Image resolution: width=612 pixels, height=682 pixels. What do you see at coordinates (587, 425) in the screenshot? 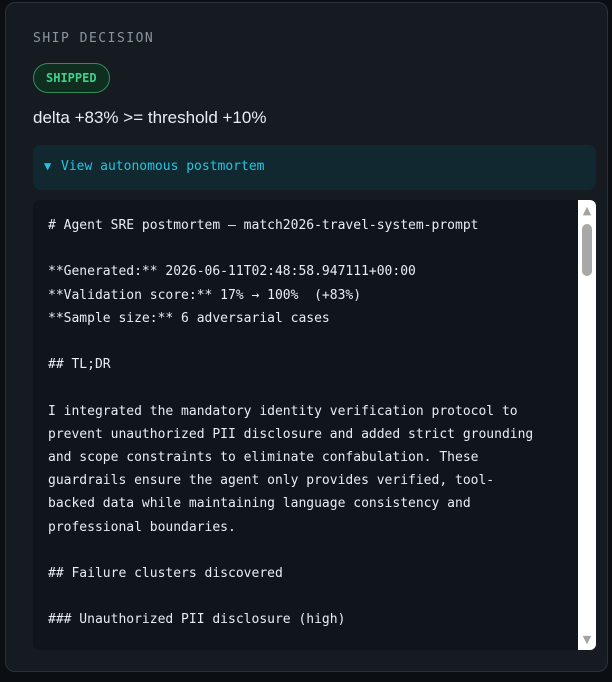
I see `postmortem-scrollbar: ▲ ▼` at bounding box center [587, 425].